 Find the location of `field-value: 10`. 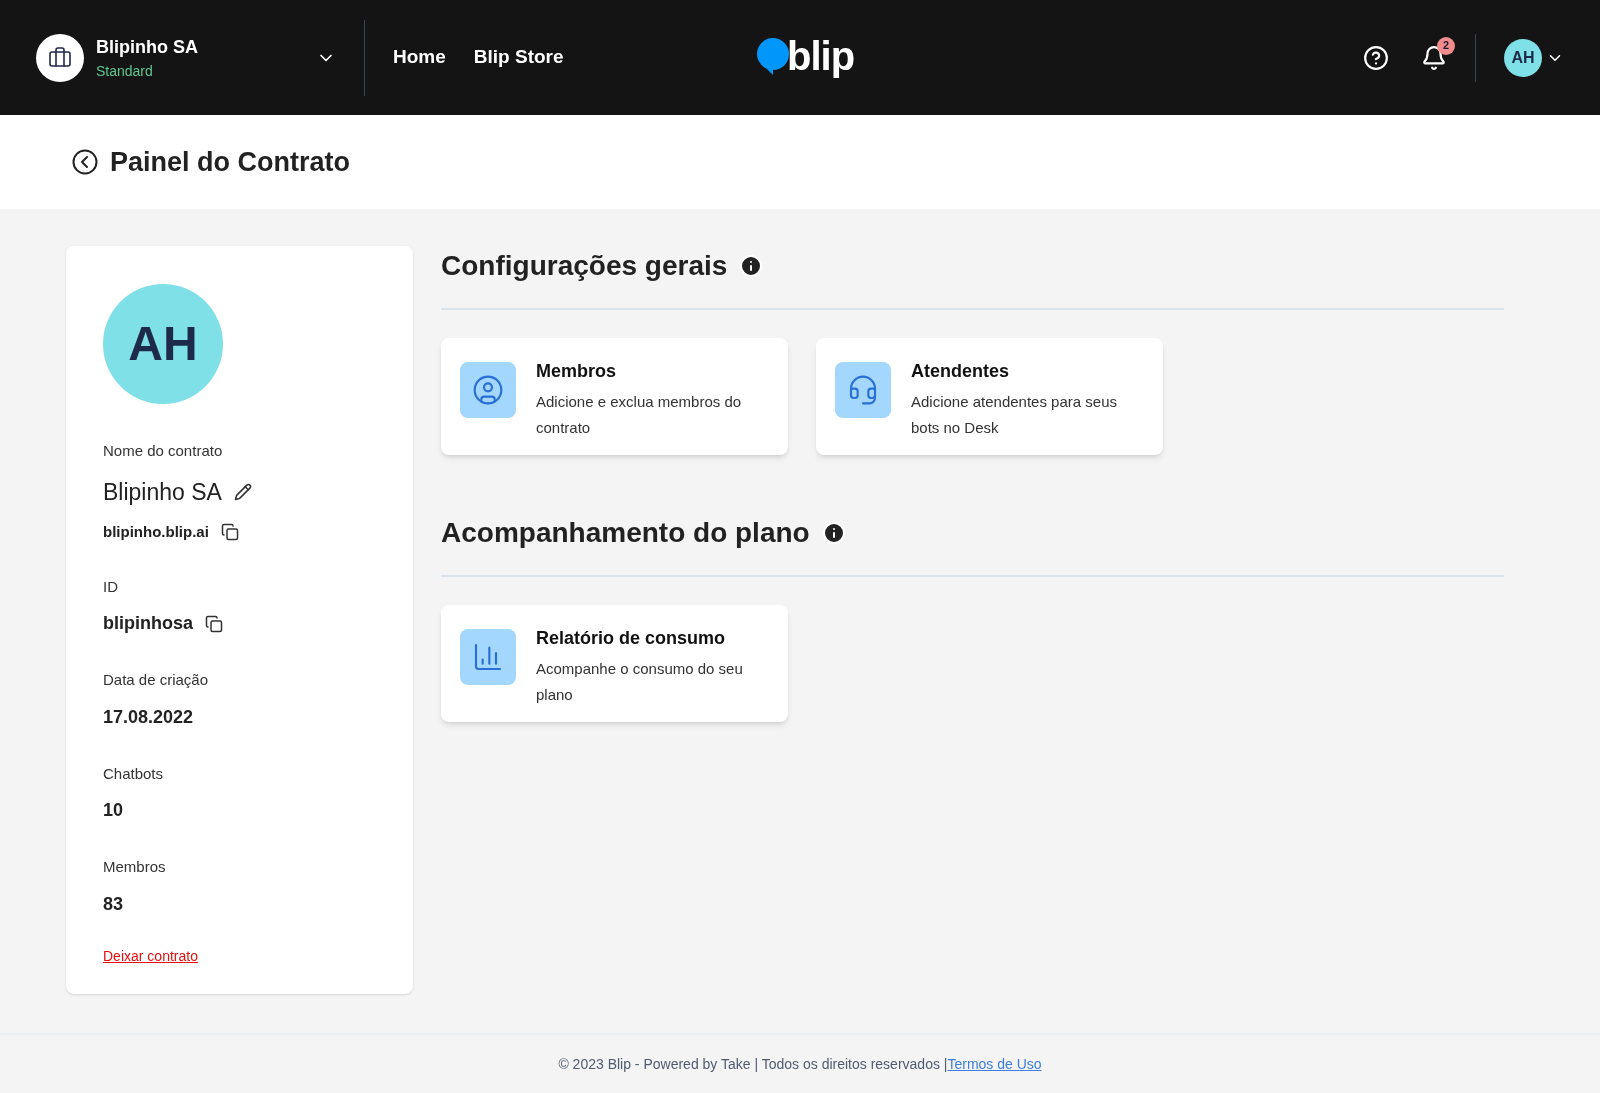

field-value: 10 is located at coordinates (114, 810).